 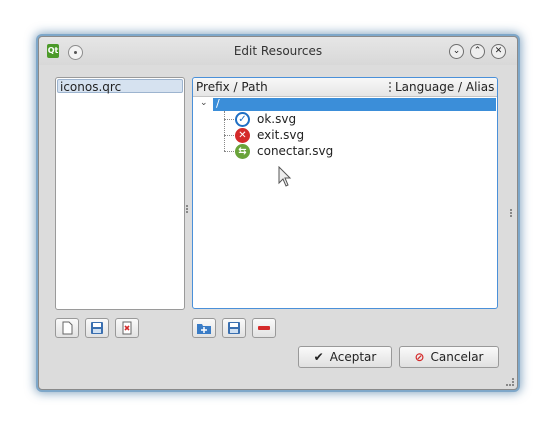 I want to click on cancel-icon: ⊘, so click(x=419, y=357).